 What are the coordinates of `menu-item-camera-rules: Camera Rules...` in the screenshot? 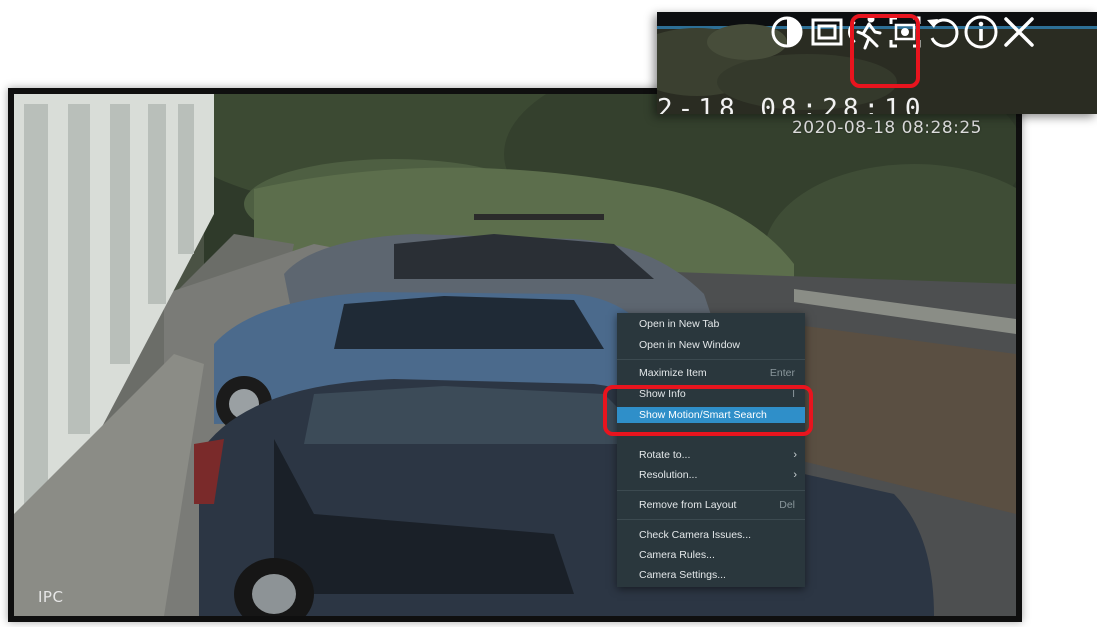 It's located at (711, 555).